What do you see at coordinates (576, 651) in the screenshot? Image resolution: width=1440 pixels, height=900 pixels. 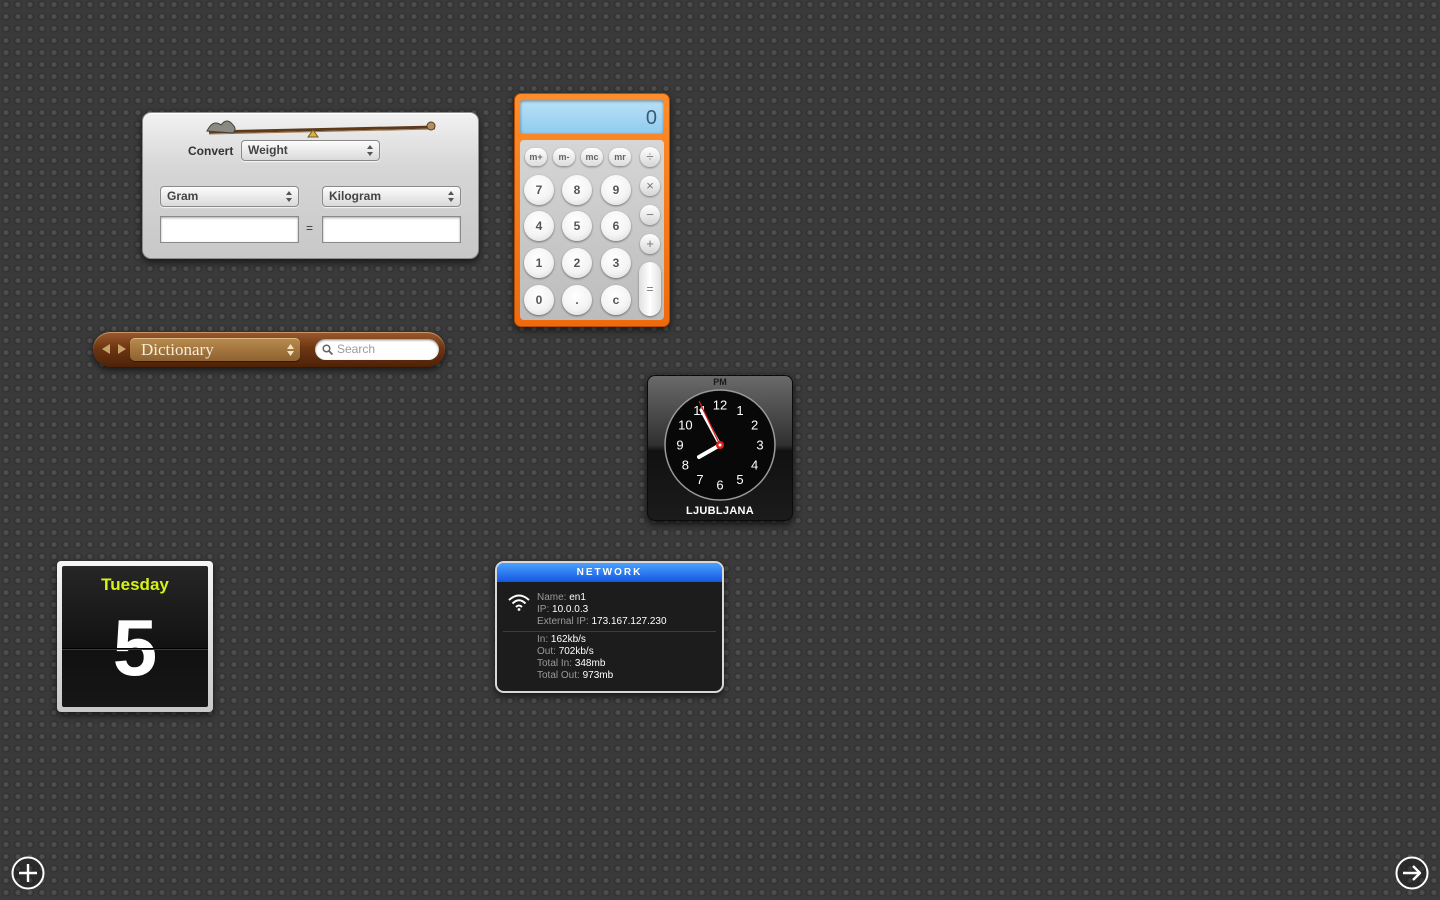 I see `out-rate: 702kb/s` at bounding box center [576, 651].